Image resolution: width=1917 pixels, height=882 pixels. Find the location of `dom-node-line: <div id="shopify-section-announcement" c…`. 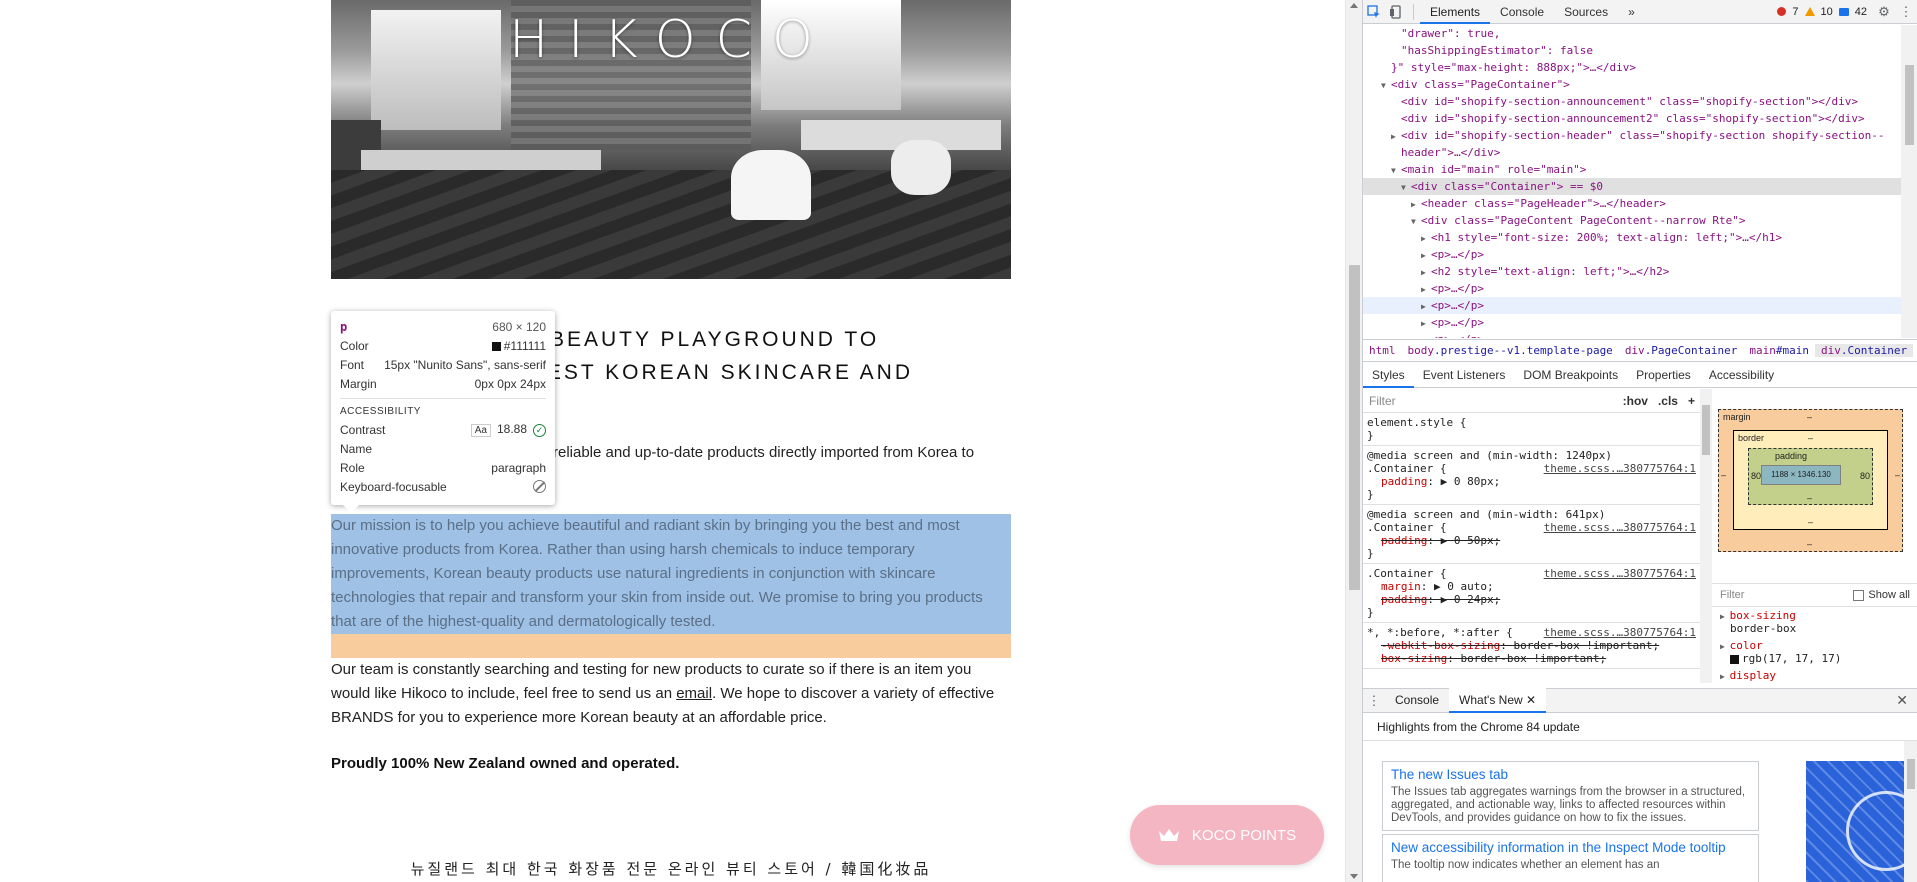

dom-node-line: <div id="shopify-section-announcement" c… is located at coordinates (1632, 101).